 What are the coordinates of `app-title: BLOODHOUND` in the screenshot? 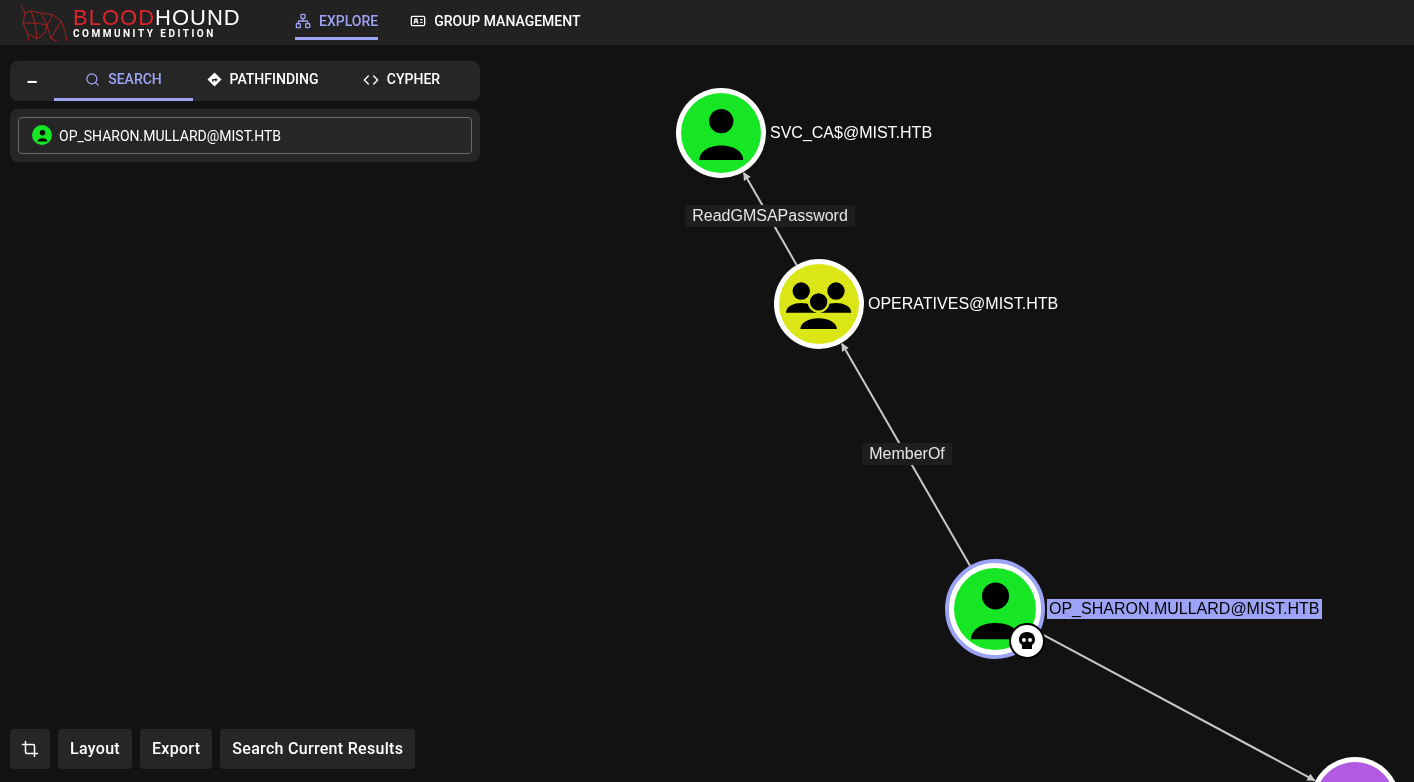 It's located at (157, 17).